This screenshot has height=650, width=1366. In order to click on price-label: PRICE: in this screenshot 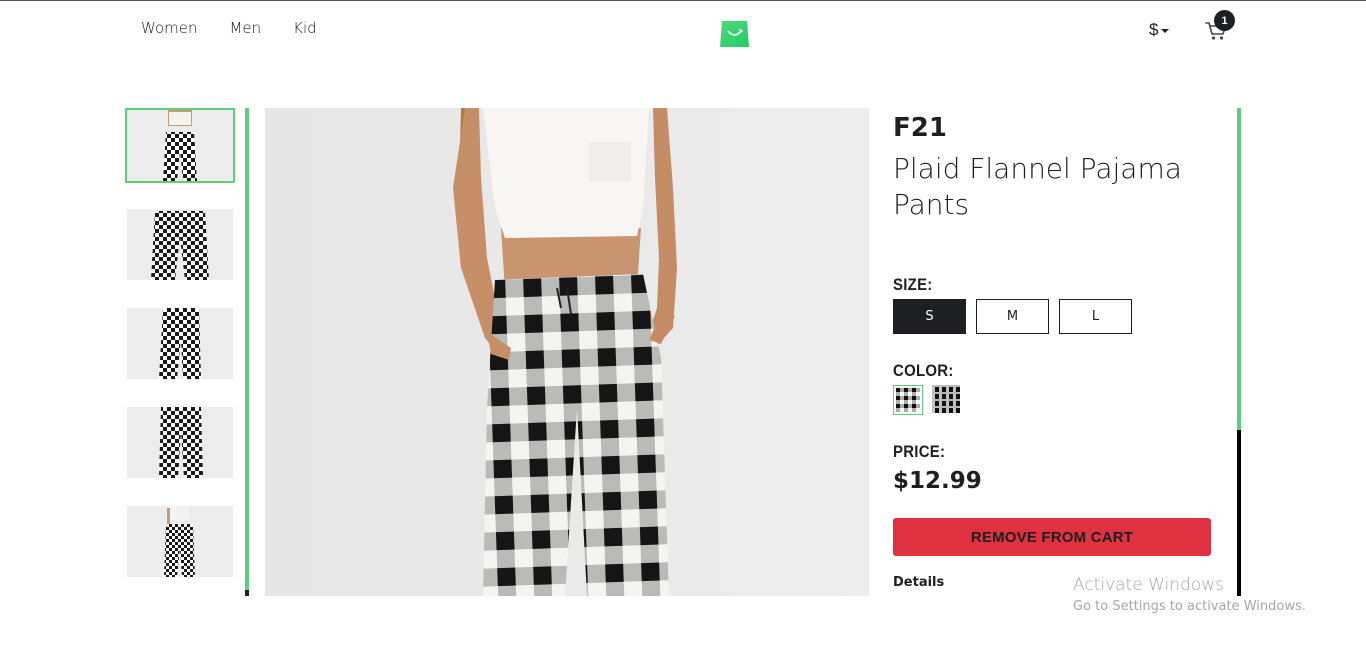, I will do `click(919, 451)`.